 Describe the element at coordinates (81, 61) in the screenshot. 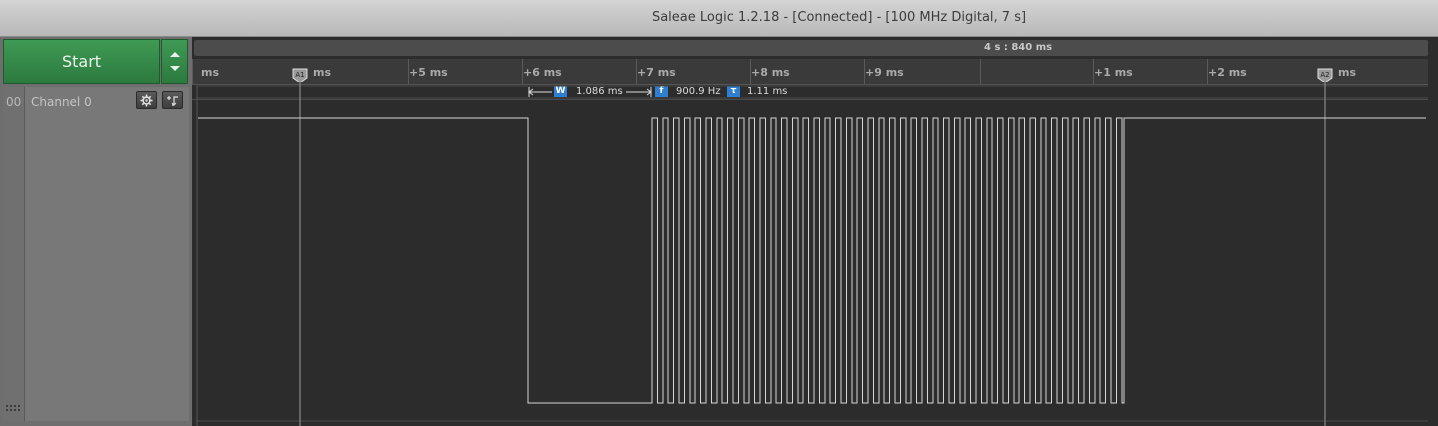

I see `start-button: Start` at that location.